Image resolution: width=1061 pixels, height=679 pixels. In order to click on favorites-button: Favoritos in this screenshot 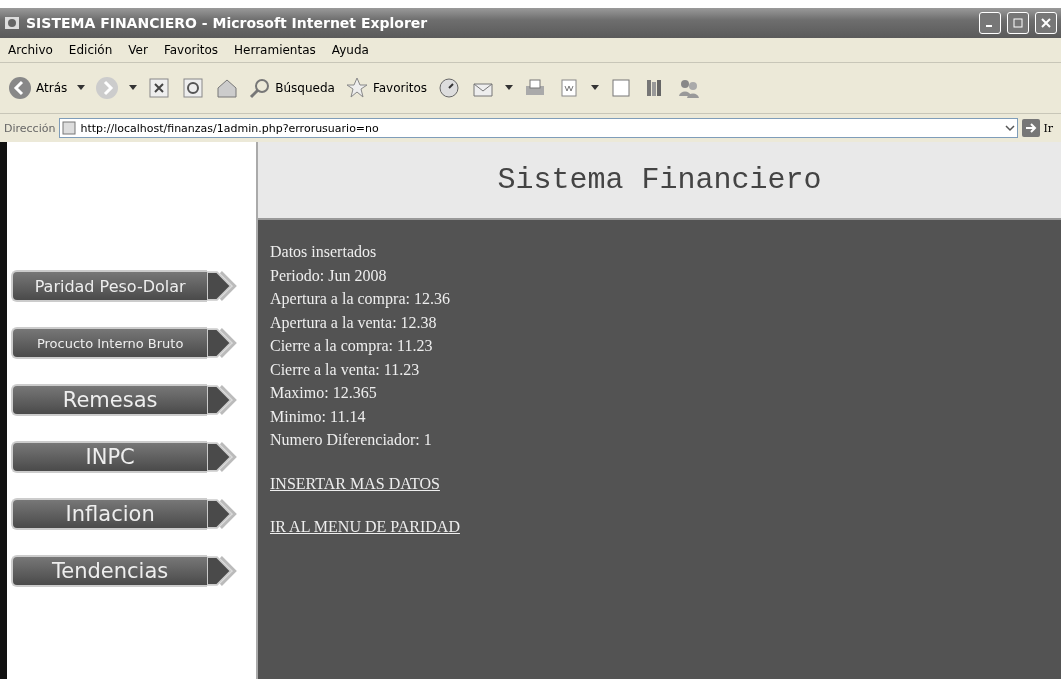, I will do `click(386, 88)`.